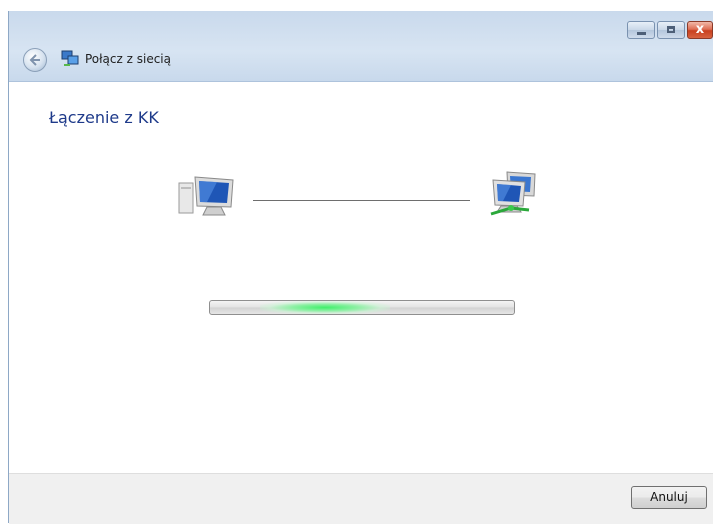  I want to click on maximize-button, so click(671, 30).